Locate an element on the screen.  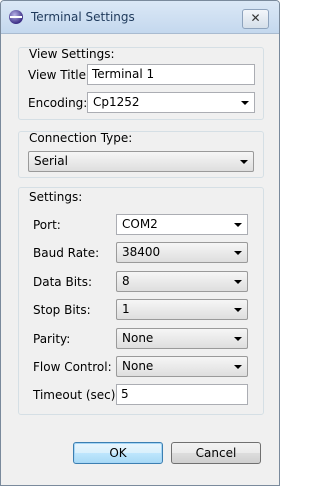
flow-control-label: Flow Control: is located at coordinates (72, 367).